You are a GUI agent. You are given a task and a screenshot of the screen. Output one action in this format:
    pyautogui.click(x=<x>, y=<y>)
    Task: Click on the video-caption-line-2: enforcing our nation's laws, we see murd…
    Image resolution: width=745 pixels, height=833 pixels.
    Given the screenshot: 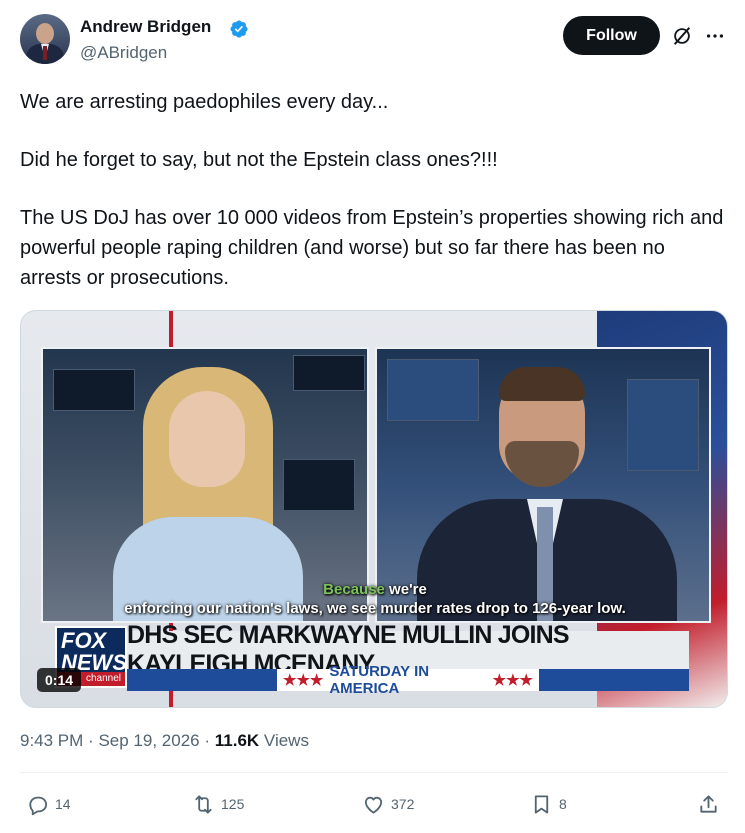 What is the action you would take?
    pyautogui.click(x=375, y=608)
    